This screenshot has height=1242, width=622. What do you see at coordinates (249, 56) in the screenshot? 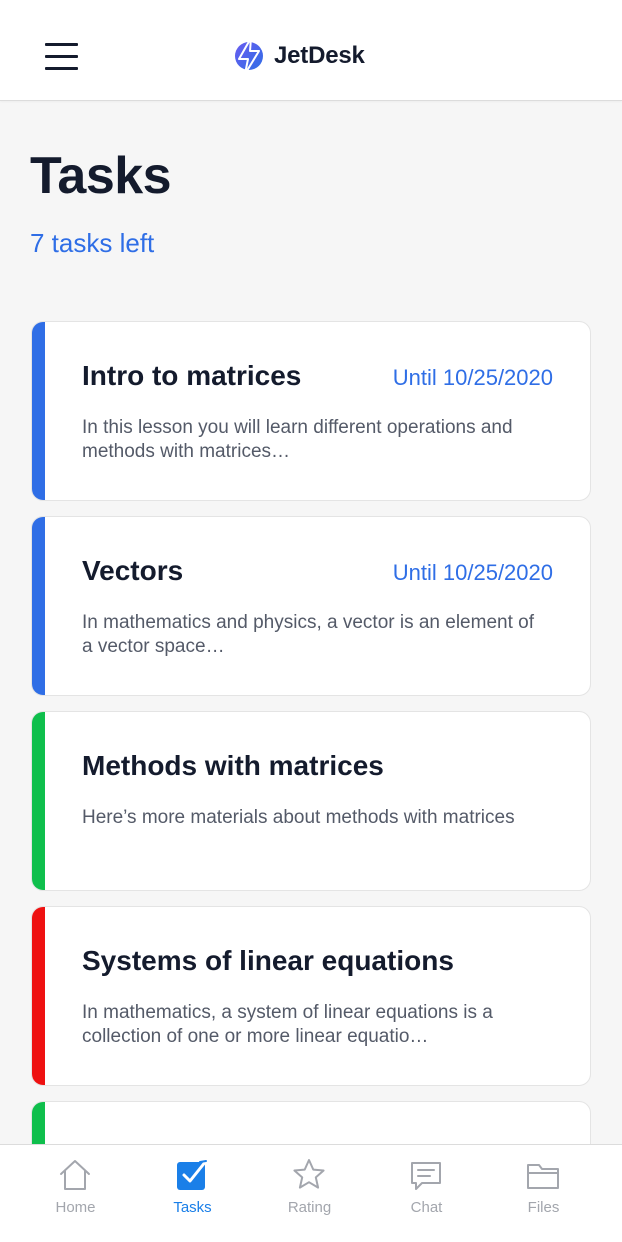
I see `lightning-logo-icon` at bounding box center [249, 56].